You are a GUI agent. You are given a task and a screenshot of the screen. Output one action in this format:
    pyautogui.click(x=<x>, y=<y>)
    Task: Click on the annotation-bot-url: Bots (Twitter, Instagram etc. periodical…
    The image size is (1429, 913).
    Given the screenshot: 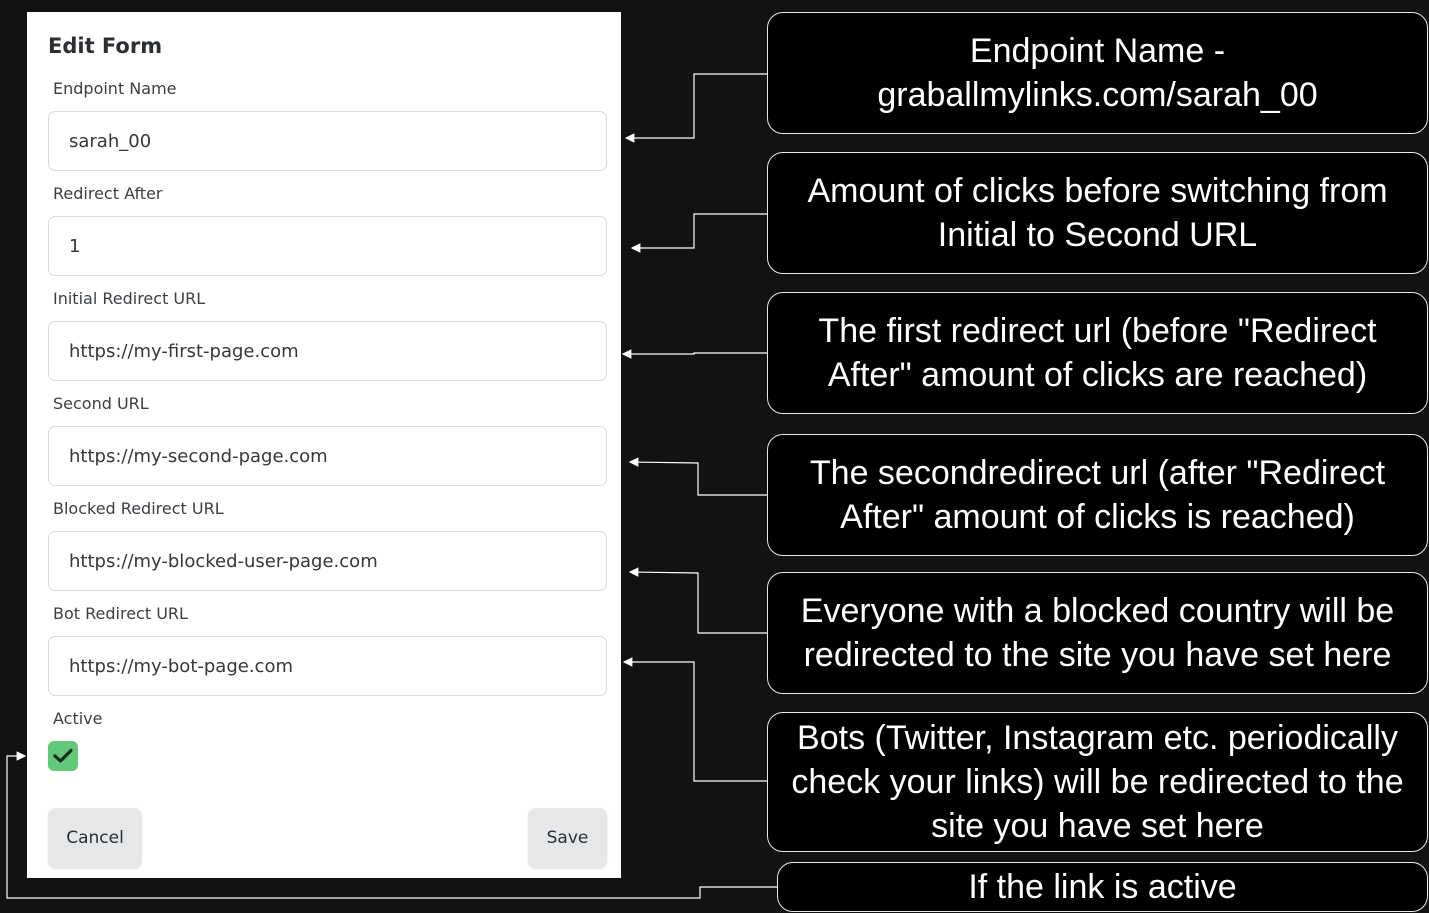 What is the action you would take?
    pyautogui.click(x=1097, y=782)
    